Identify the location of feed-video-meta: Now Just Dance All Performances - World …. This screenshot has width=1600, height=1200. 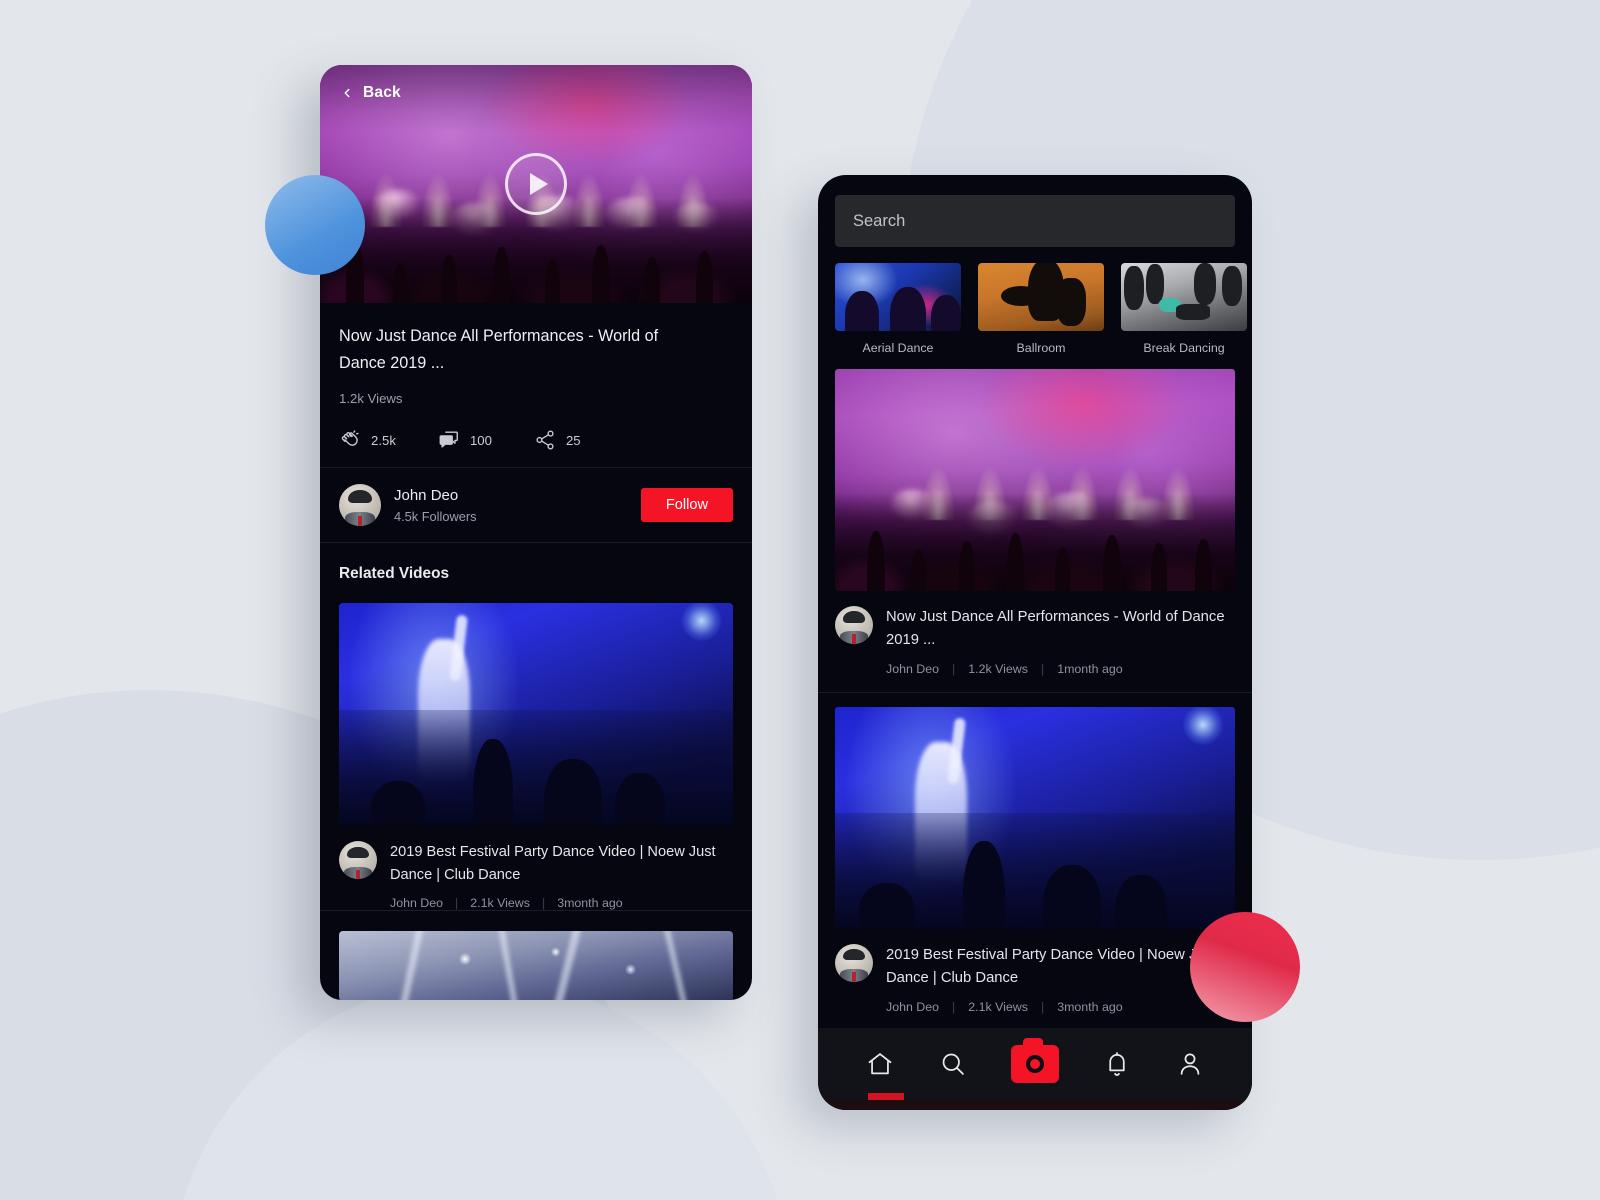
(1035, 641).